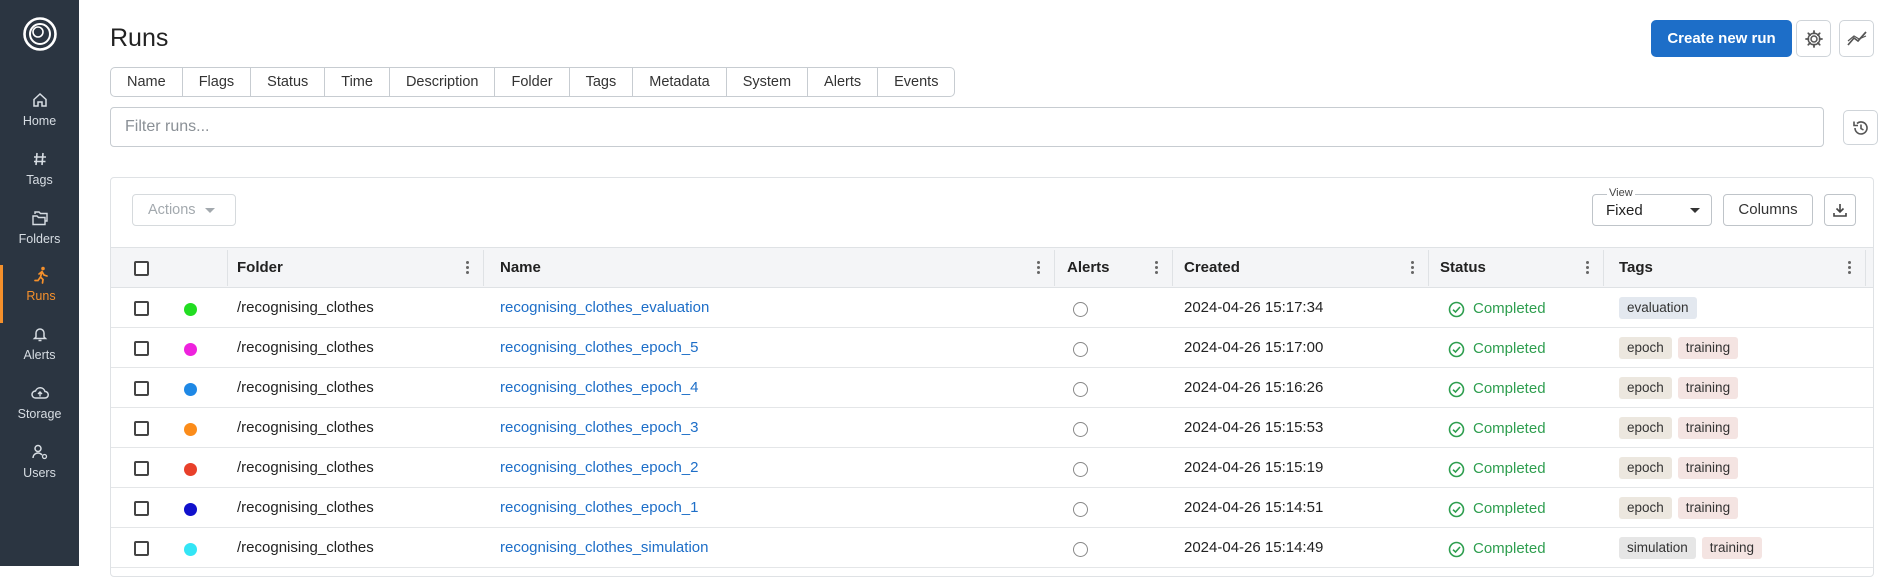 The width and height of the screenshot is (1903, 577). I want to click on col-tab-metadata: Metadata, so click(680, 82).